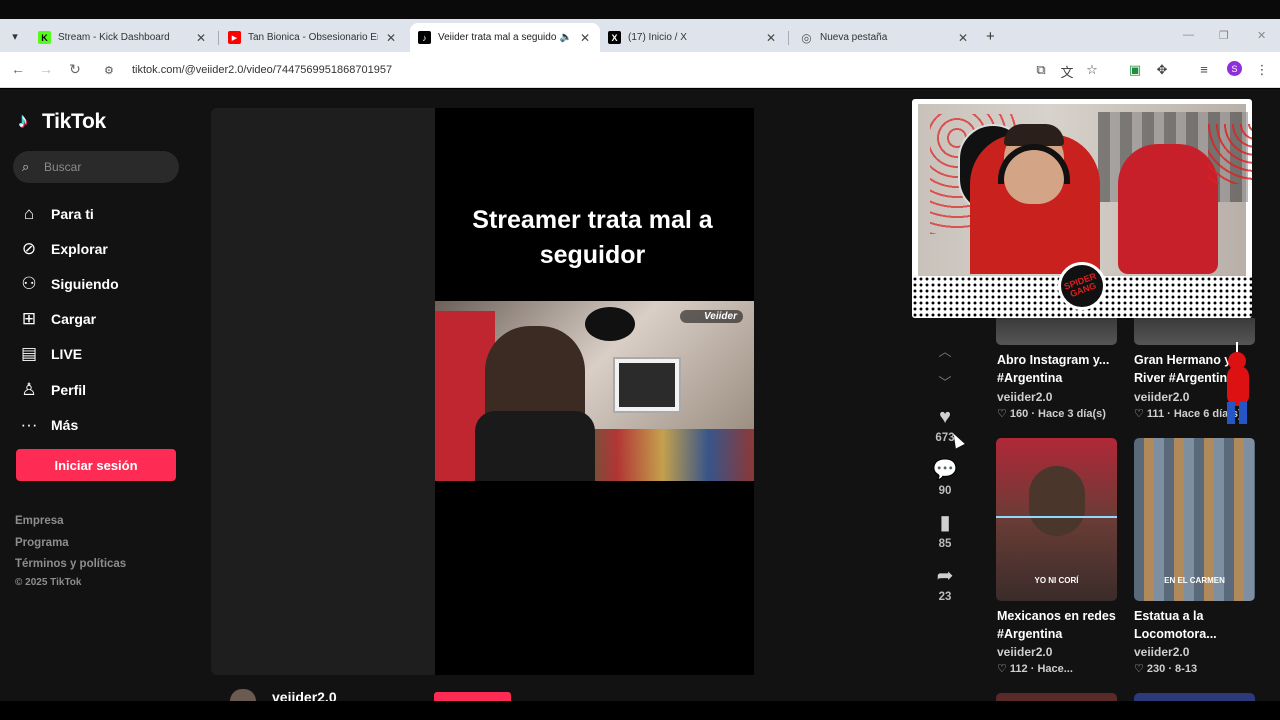 The width and height of the screenshot is (1280, 720). I want to click on new-tab-button: +, so click(990, 36).